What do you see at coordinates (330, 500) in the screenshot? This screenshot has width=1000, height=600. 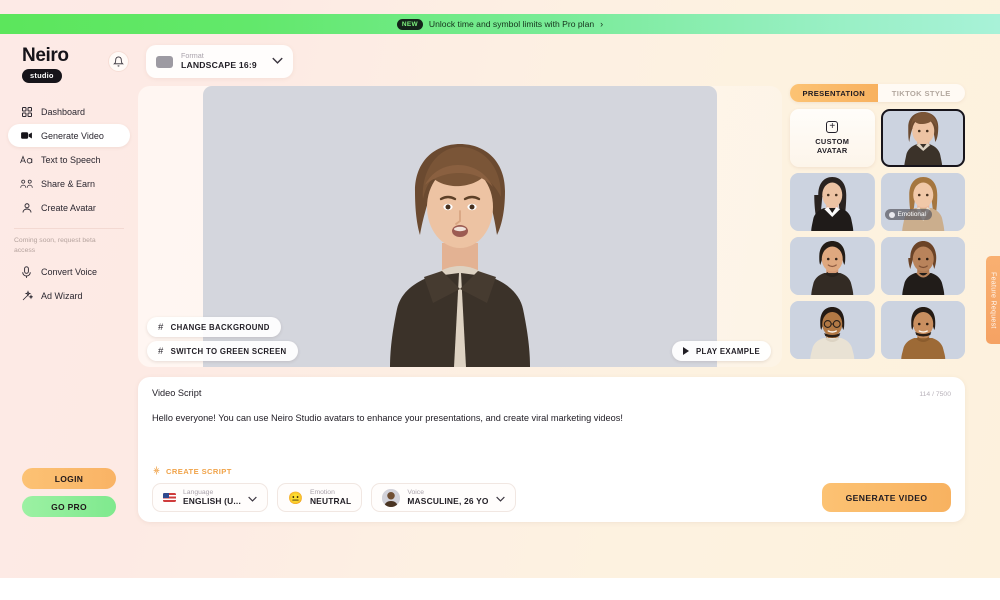 I see `emotion-value: NEUTRAL` at bounding box center [330, 500].